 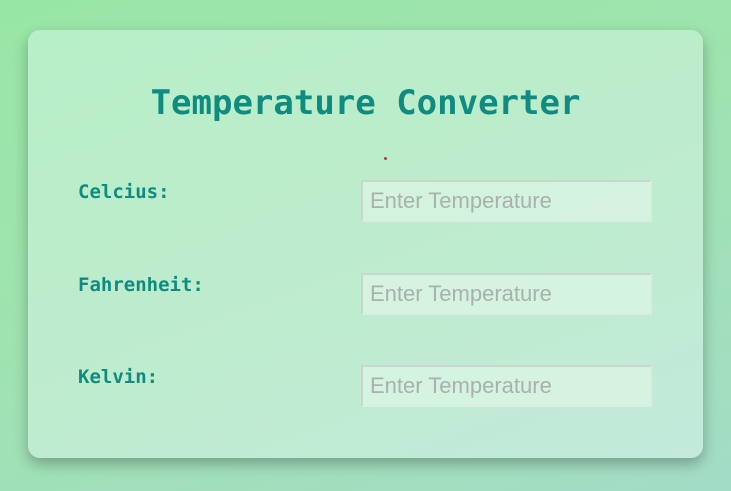 I want to click on fahrenheit-input, so click(x=506, y=294).